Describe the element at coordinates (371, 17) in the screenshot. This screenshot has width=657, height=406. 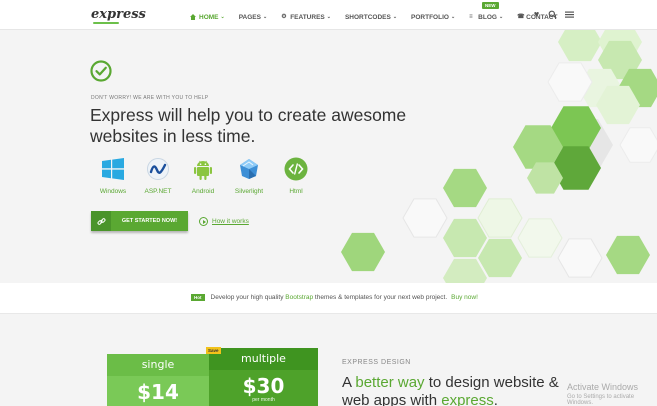
I see `nav-item-shortcodes: SHORTCODES ⌄` at that location.